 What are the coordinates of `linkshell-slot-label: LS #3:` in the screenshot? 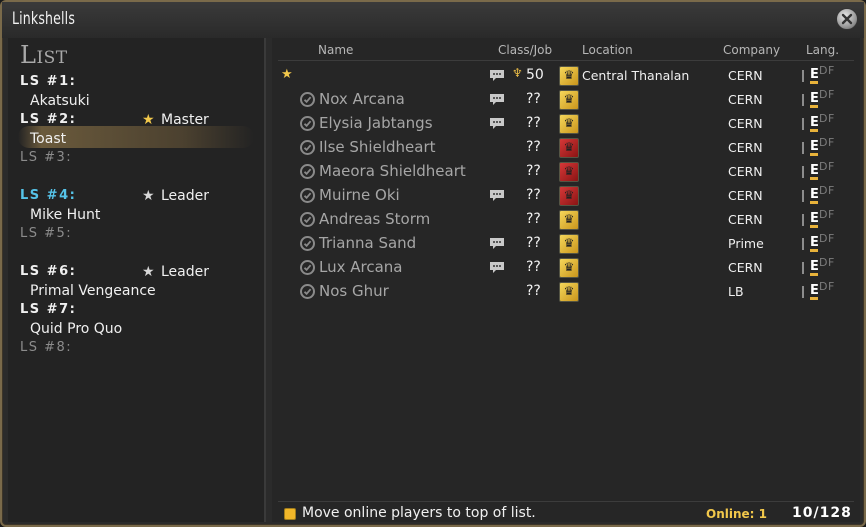 It's located at (46, 157).